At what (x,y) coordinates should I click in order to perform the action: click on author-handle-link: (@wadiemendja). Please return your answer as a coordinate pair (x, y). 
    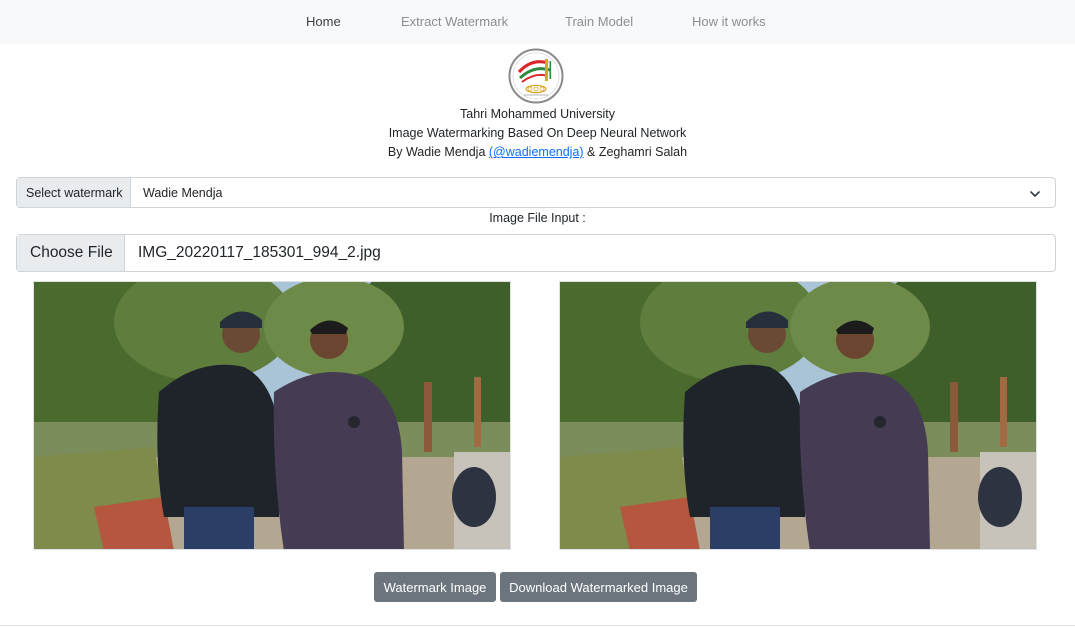
    Looking at the image, I should click on (536, 152).